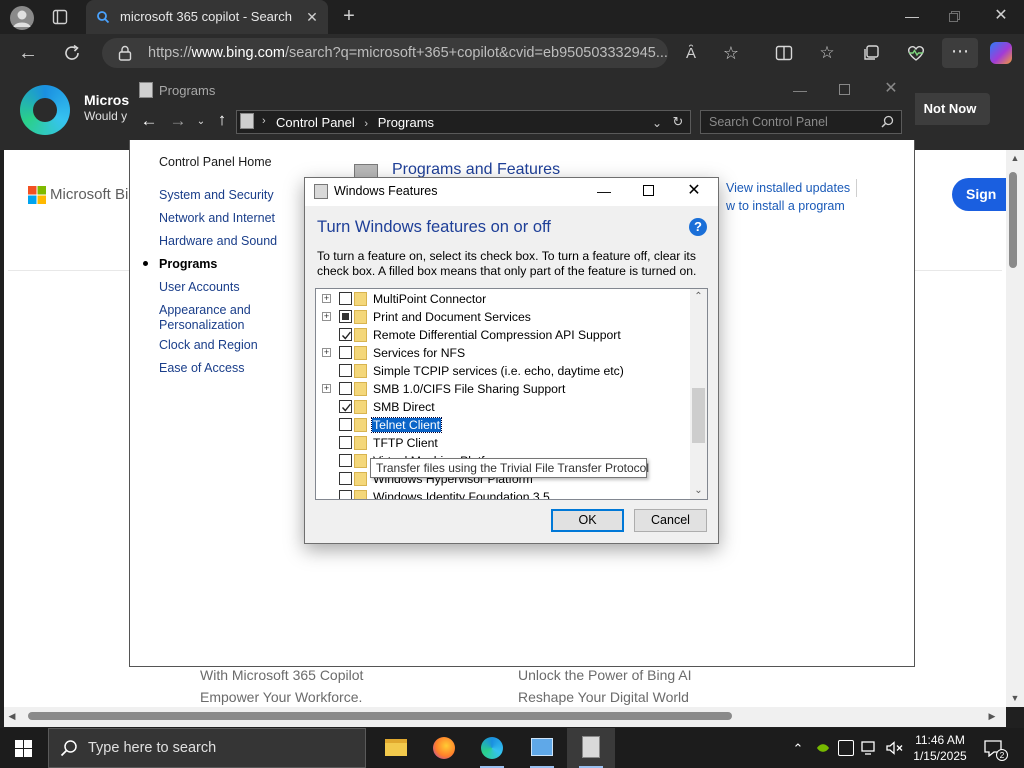  I want to click on scroll-left-icon: ◀, so click(12, 716).